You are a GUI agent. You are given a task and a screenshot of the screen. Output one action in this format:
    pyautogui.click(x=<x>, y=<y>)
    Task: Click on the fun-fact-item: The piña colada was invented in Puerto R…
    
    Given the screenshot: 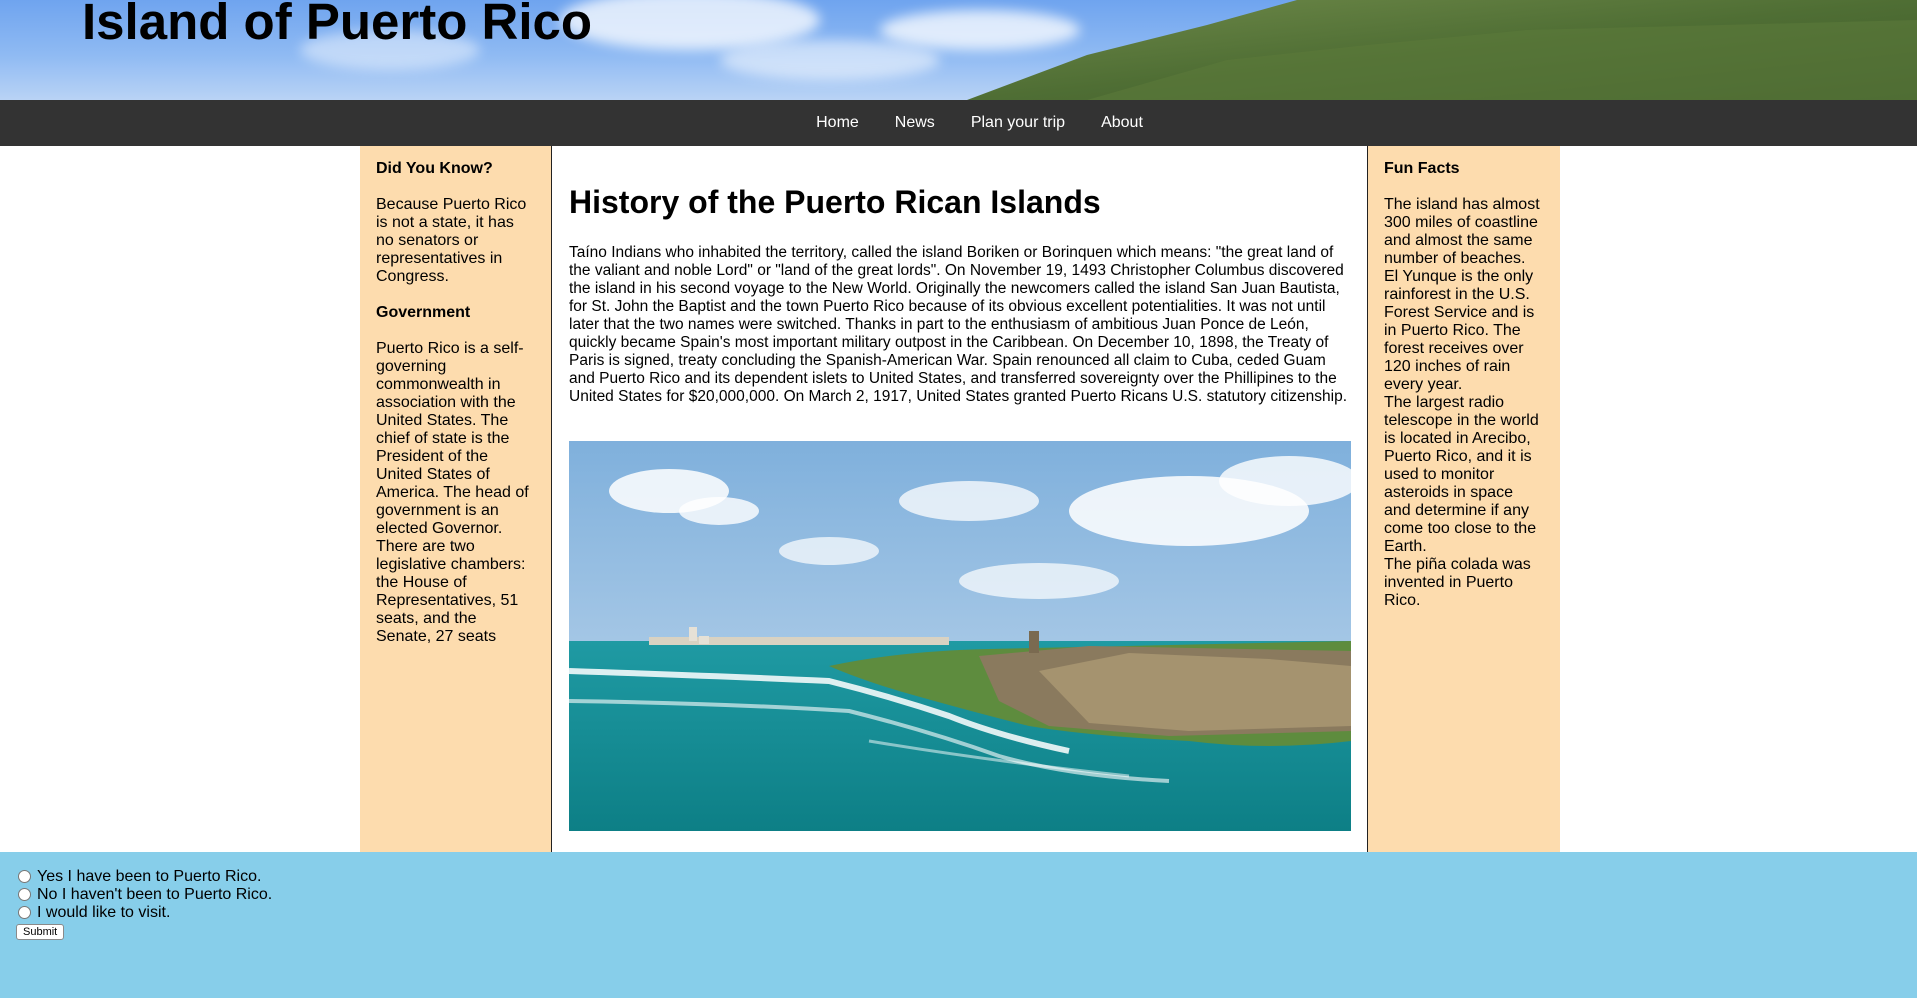 What is the action you would take?
    pyautogui.click(x=1457, y=582)
    